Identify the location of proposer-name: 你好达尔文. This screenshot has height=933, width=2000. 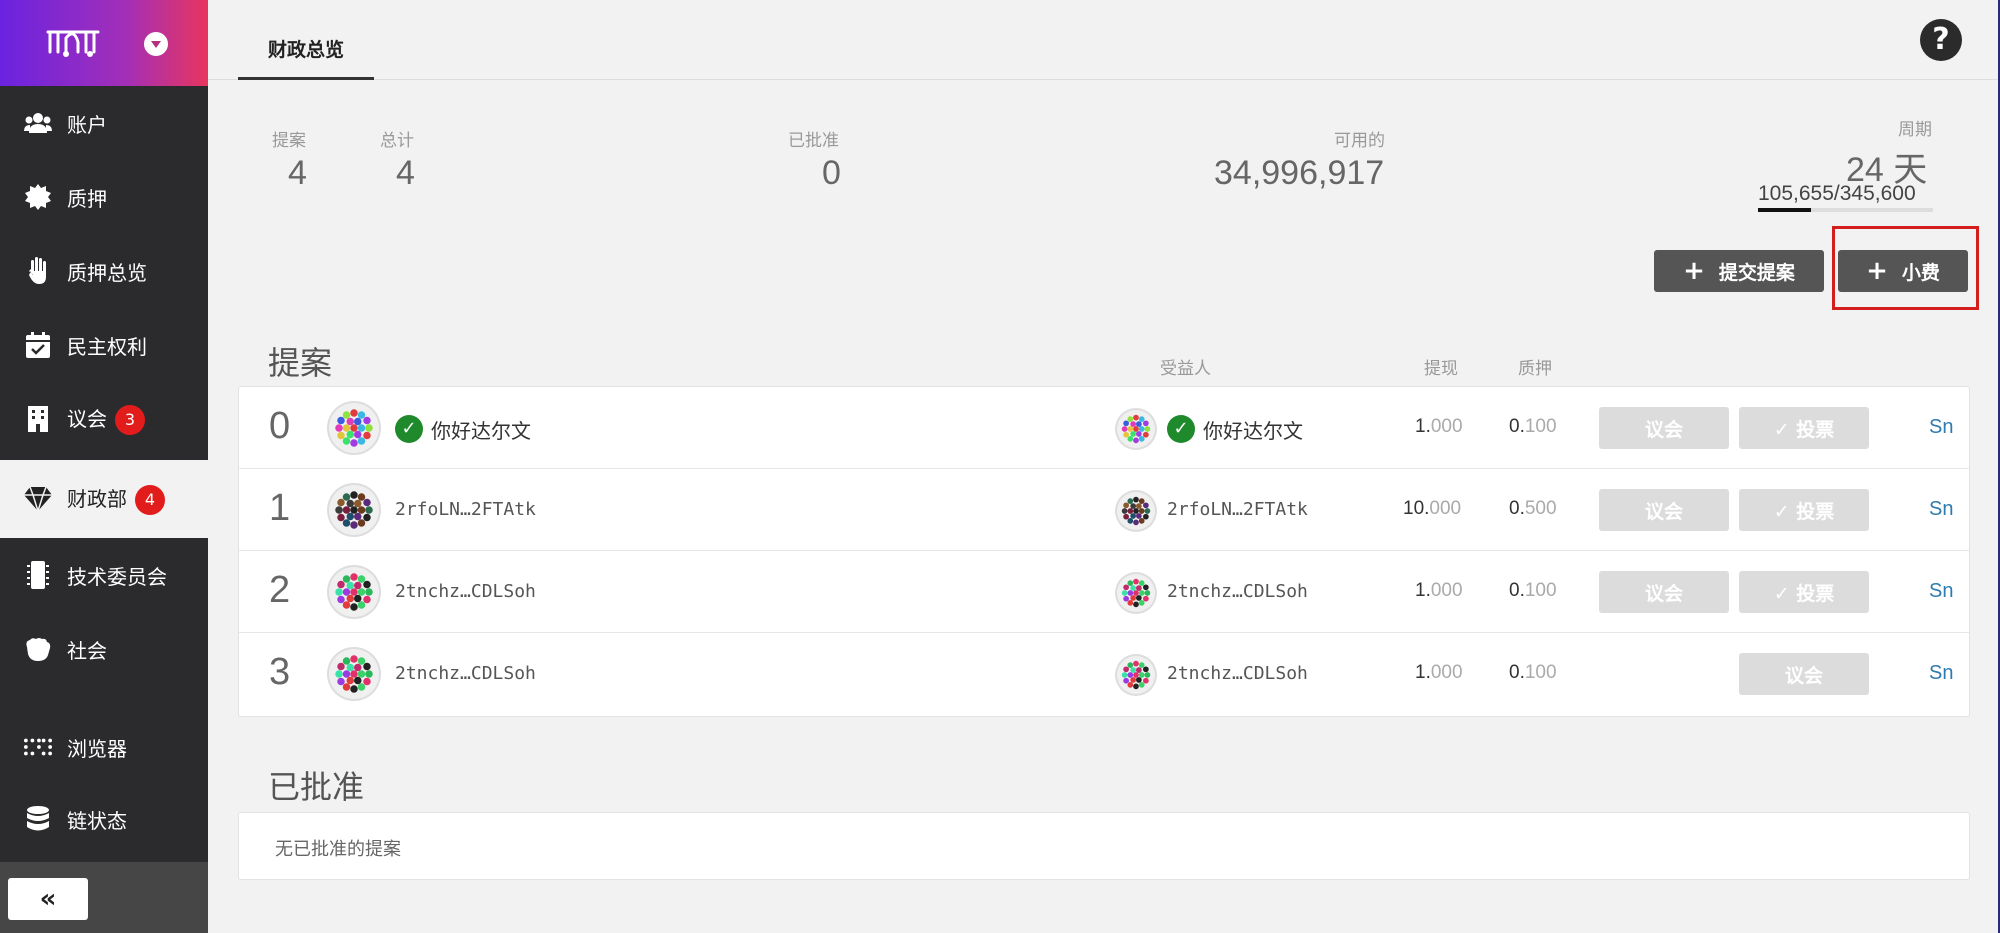
(481, 429).